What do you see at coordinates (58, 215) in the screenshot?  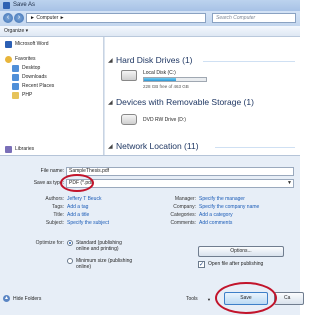 I see `title-label: Title:` at bounding box center [58, 215].